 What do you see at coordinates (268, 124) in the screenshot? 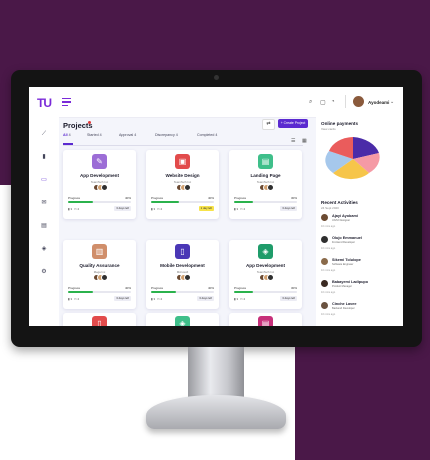
I see `sort-button: ⇄` at bounding box center [268, 124].